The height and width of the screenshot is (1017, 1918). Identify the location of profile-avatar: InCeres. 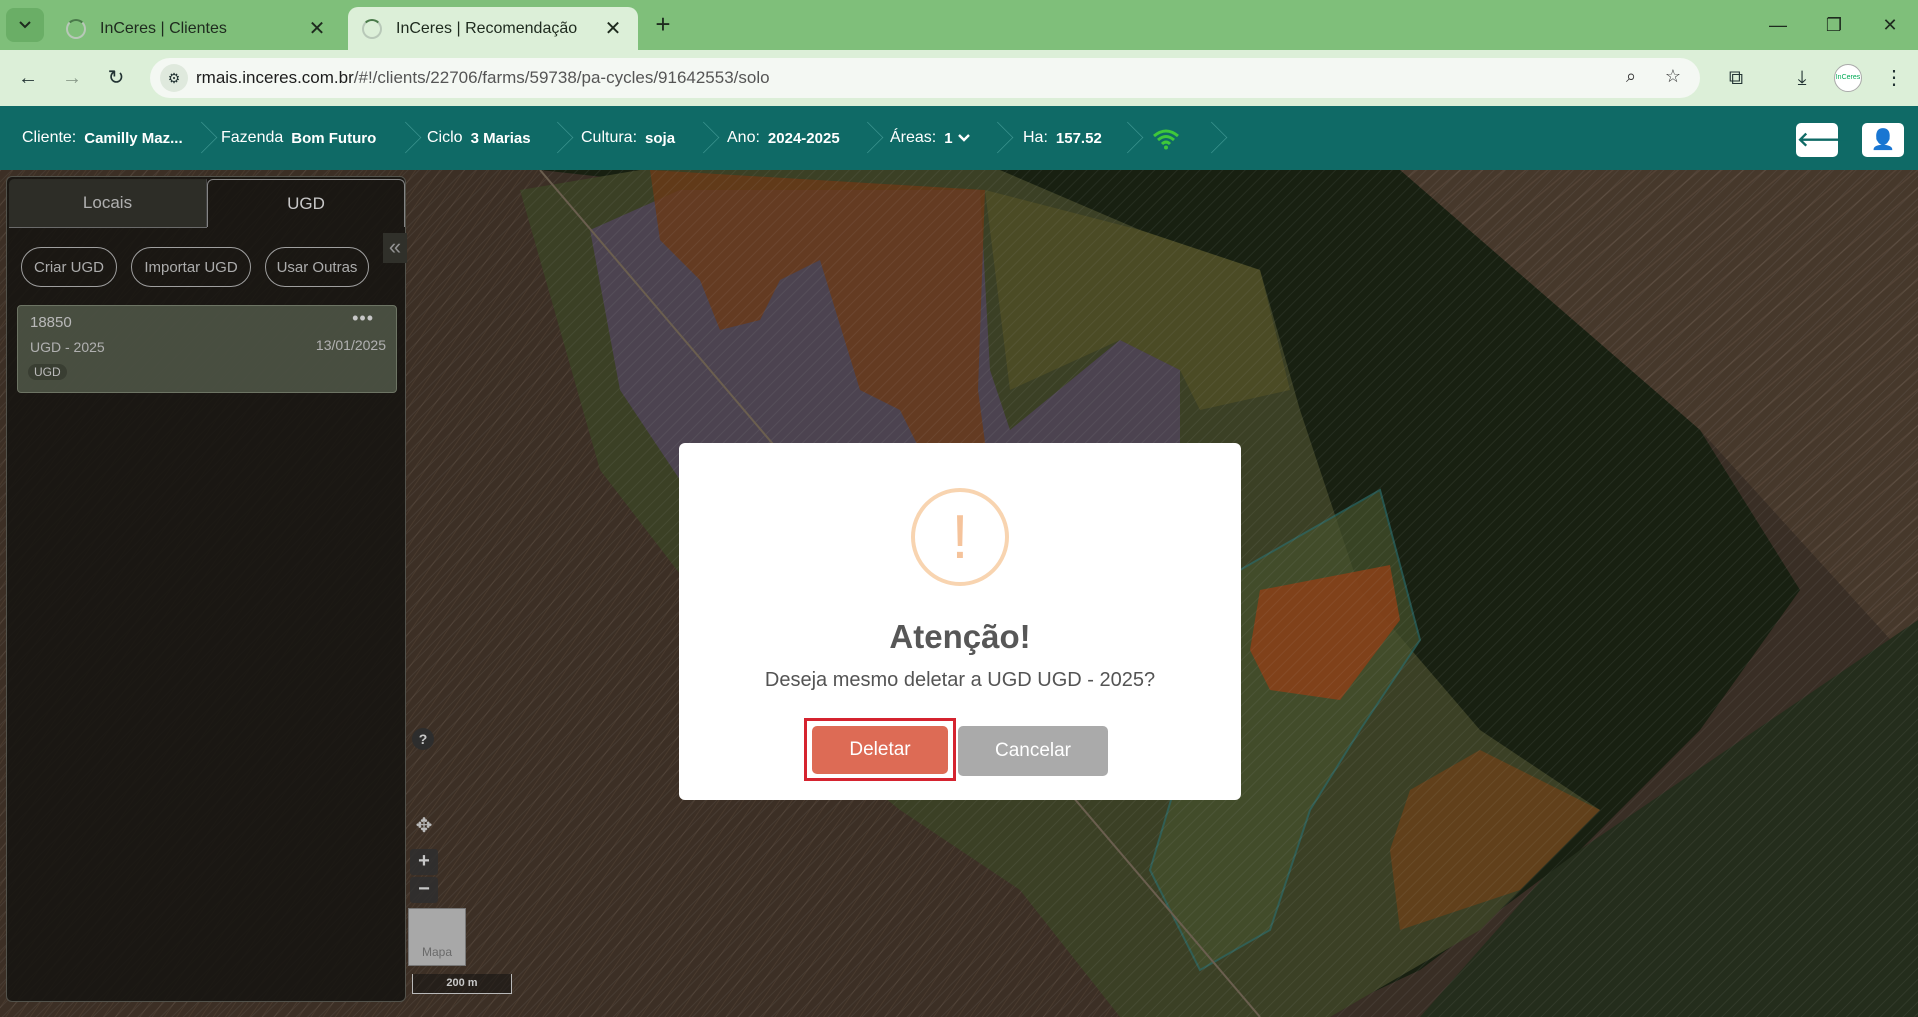
(1848, 78).